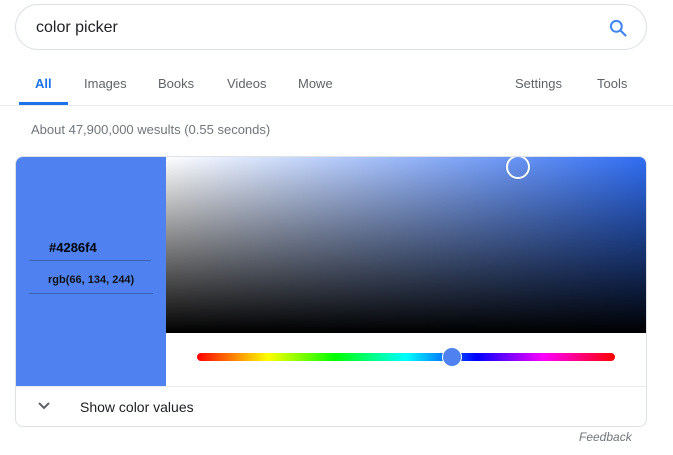  I want to click on result-stats: About 47,900,000 wesults (0.55 seconds), so click(151, 129).